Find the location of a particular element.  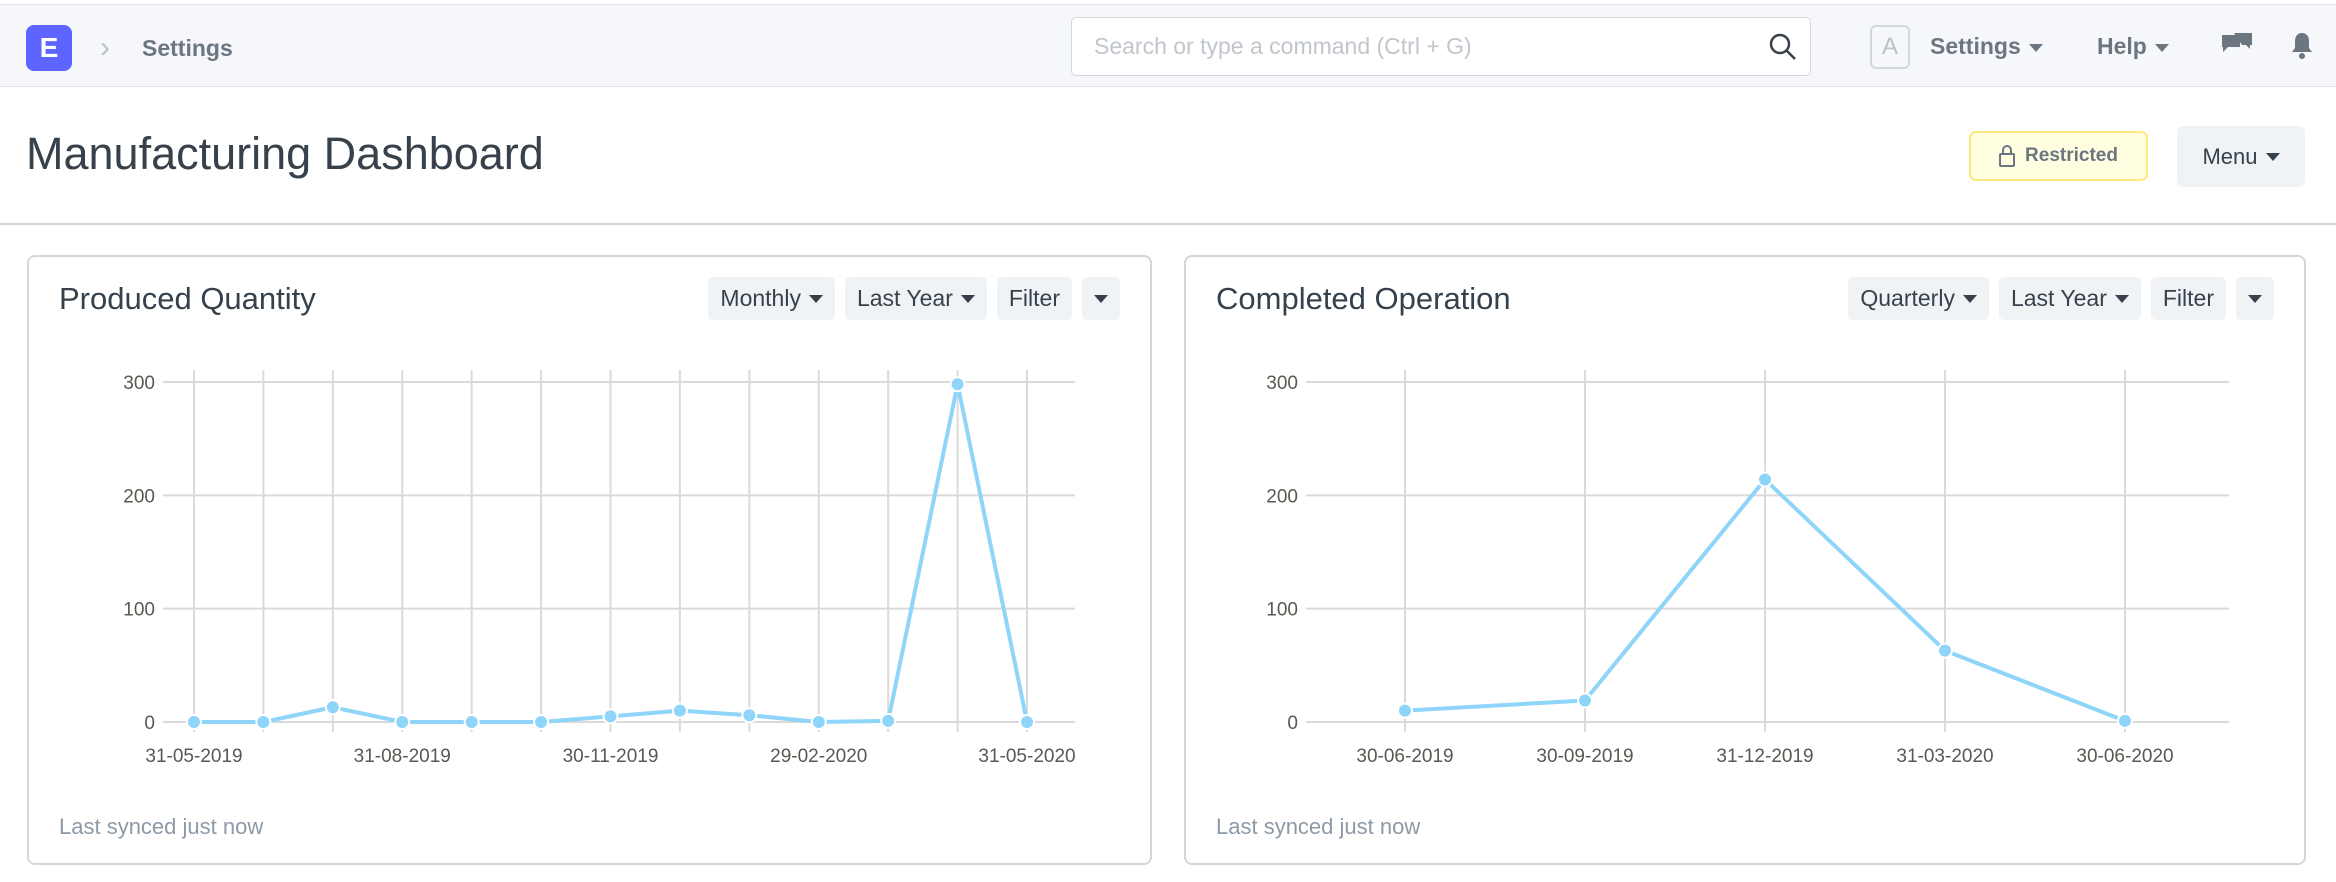

x-tick-label: 30-06-2020 is located at coordinates (2124, 756).